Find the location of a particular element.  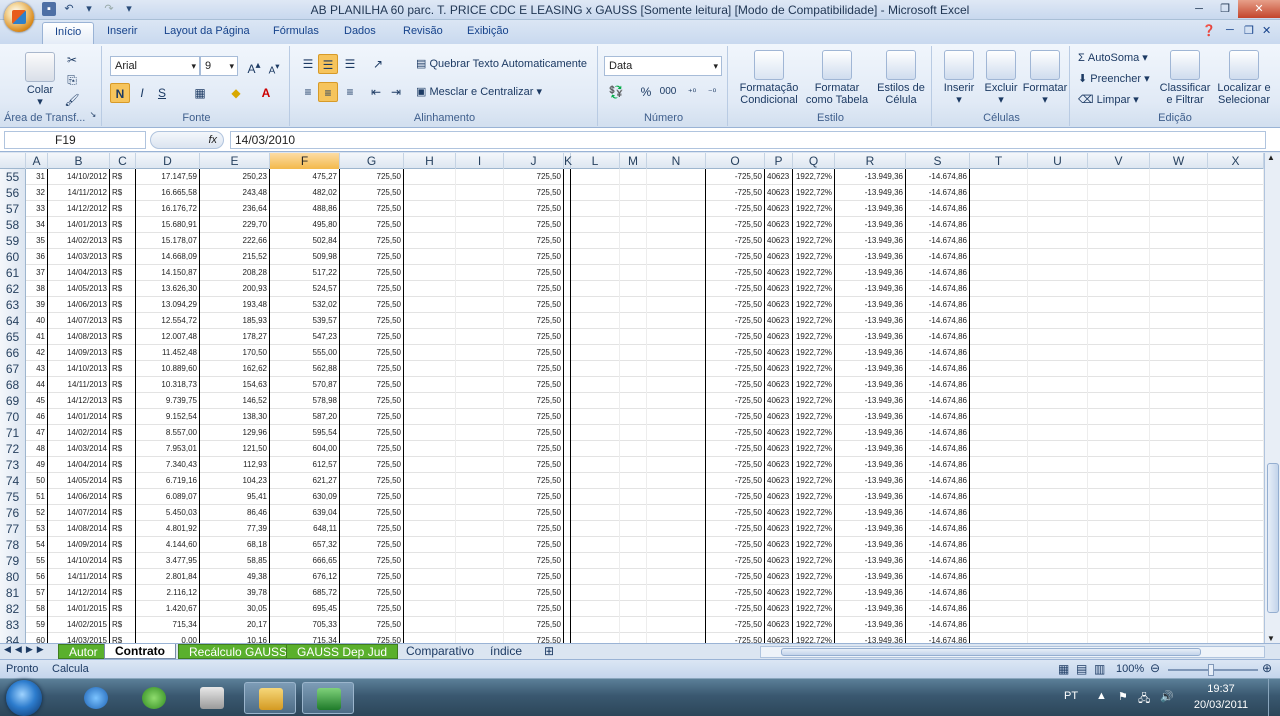

cell-f: 676,12 is located at coordinates (305, 577).